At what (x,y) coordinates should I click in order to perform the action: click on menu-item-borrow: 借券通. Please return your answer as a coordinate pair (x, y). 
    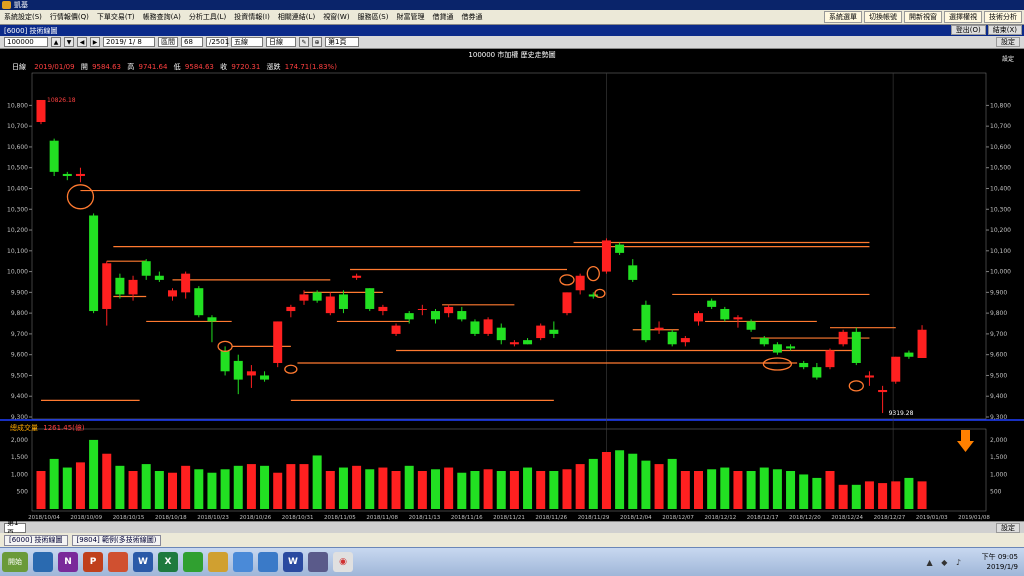
    Looking at the image, I should click on (471, 17).